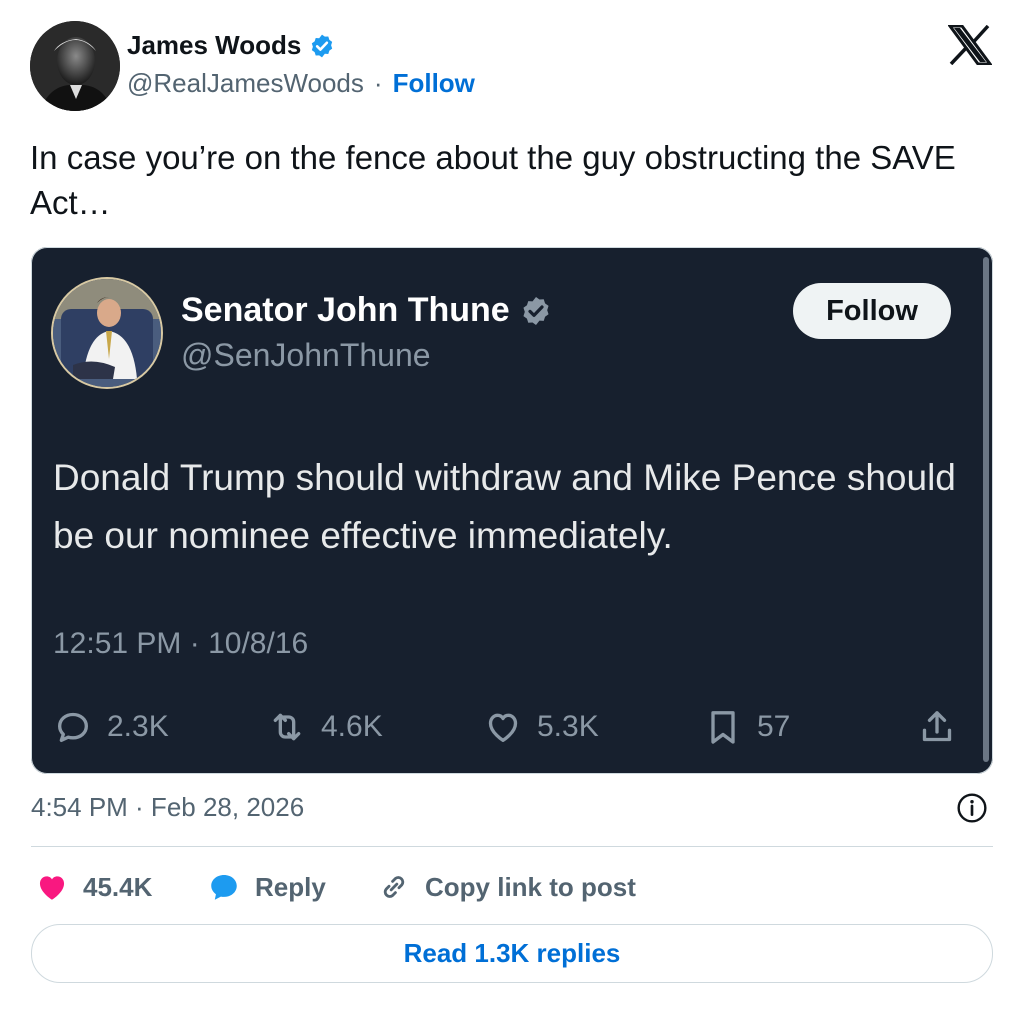 This screenshot has width=1024, height=1013. I want to click on share-icon, so click(937, 726).